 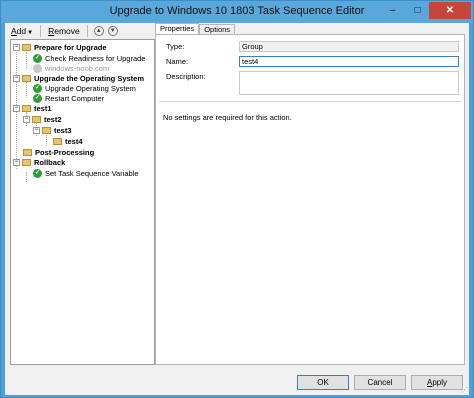 I want to click on move-up-icon: ▲, so click(x=98, y=31).